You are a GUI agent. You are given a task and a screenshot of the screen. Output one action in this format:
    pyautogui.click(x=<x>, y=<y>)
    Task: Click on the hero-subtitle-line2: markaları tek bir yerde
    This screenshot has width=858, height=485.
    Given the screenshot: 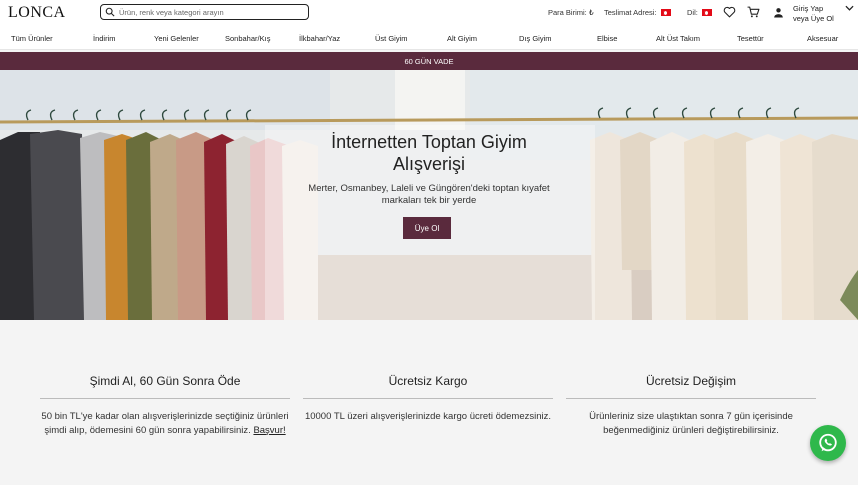 What is the action you would take?
    pyautogui.click(x=429, y=200)
    